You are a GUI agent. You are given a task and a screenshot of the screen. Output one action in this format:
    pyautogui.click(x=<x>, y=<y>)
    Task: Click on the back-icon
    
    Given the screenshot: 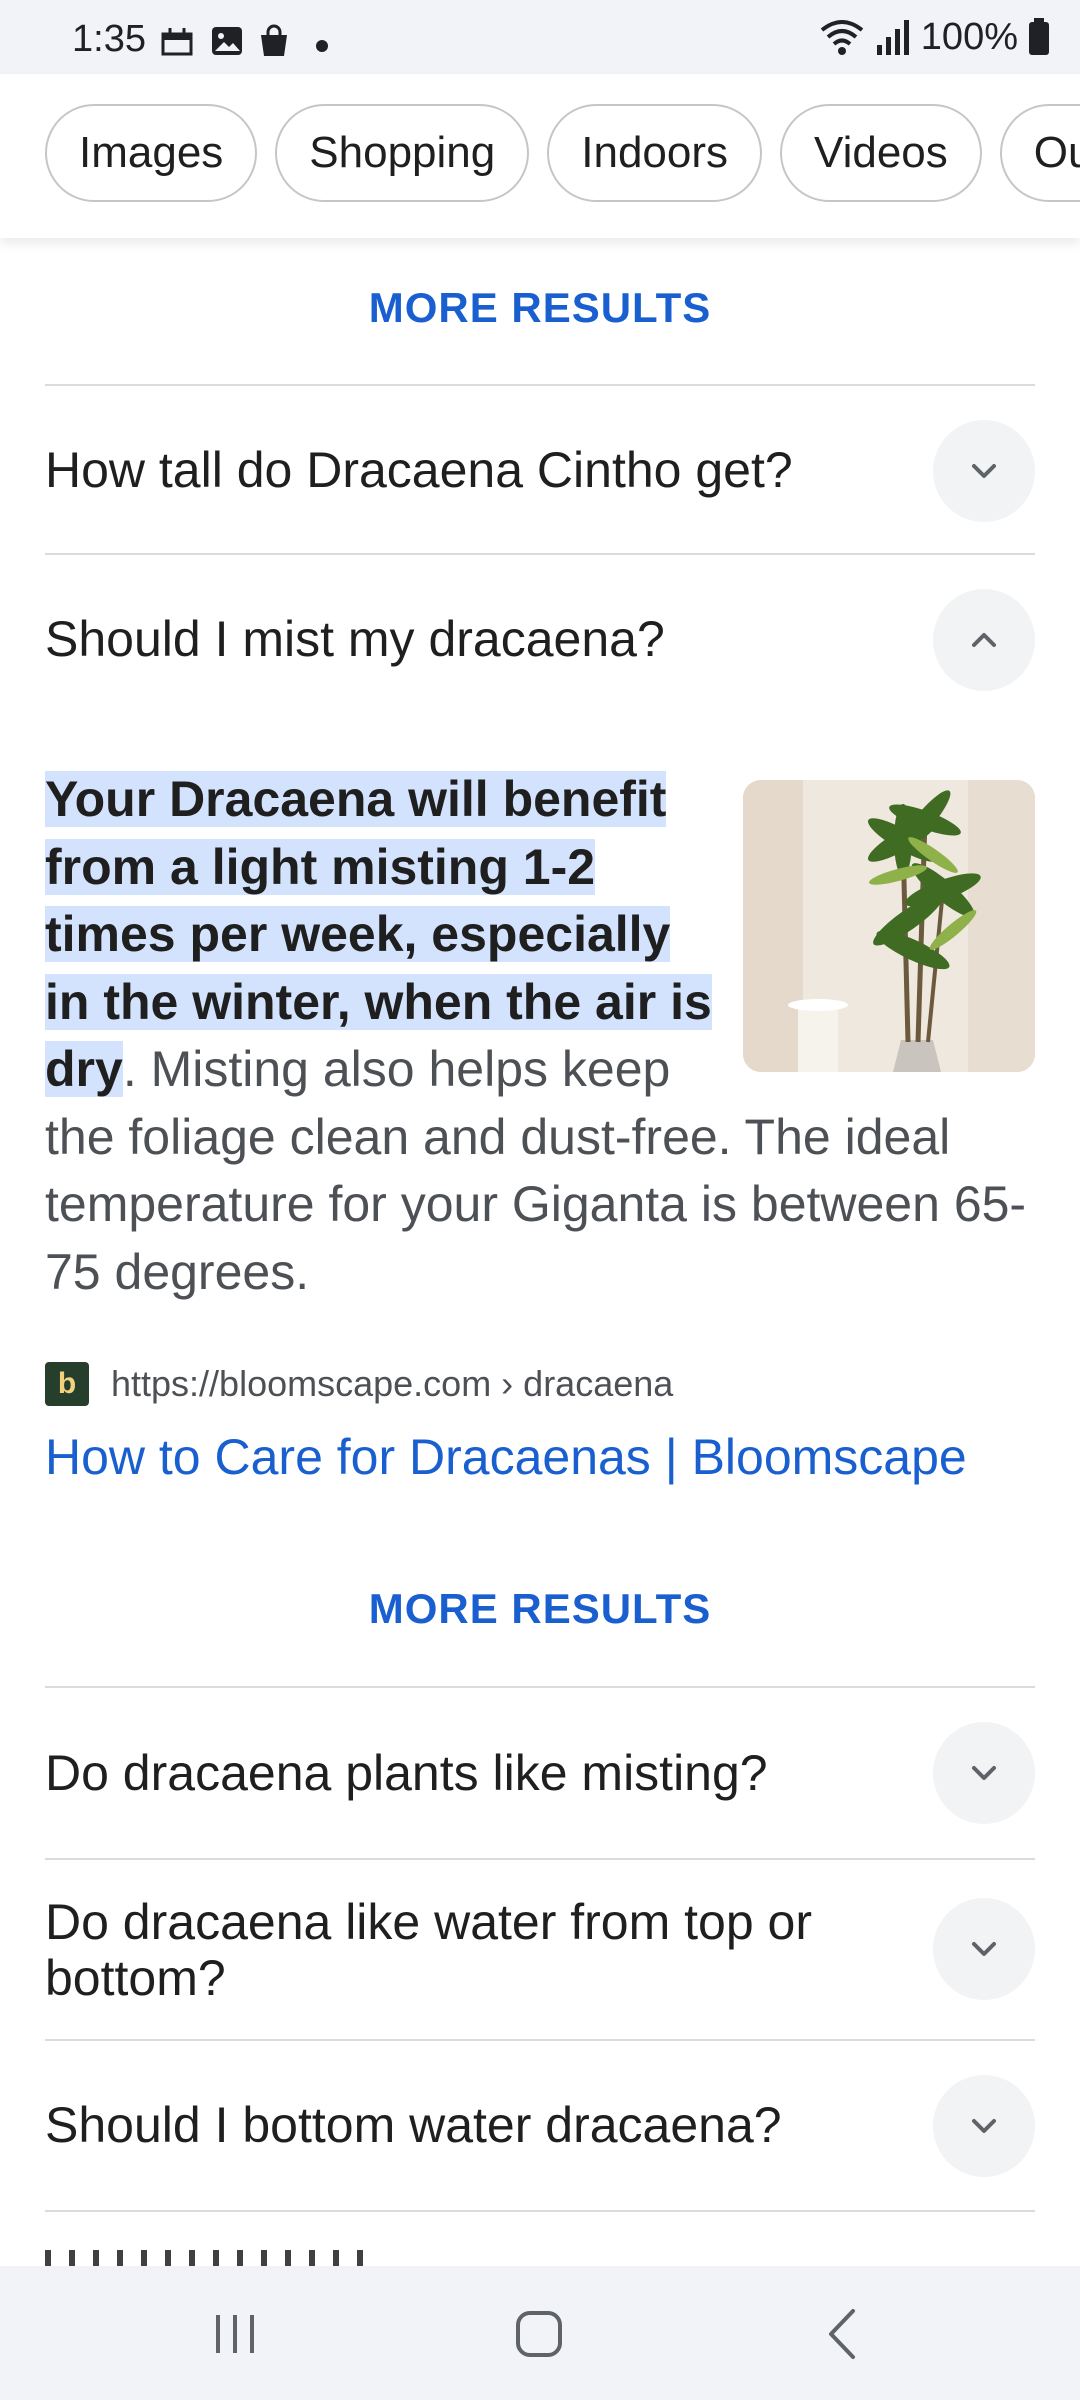 What is the action you would take?
    pyautogui.click(x=842, y=2334)
    